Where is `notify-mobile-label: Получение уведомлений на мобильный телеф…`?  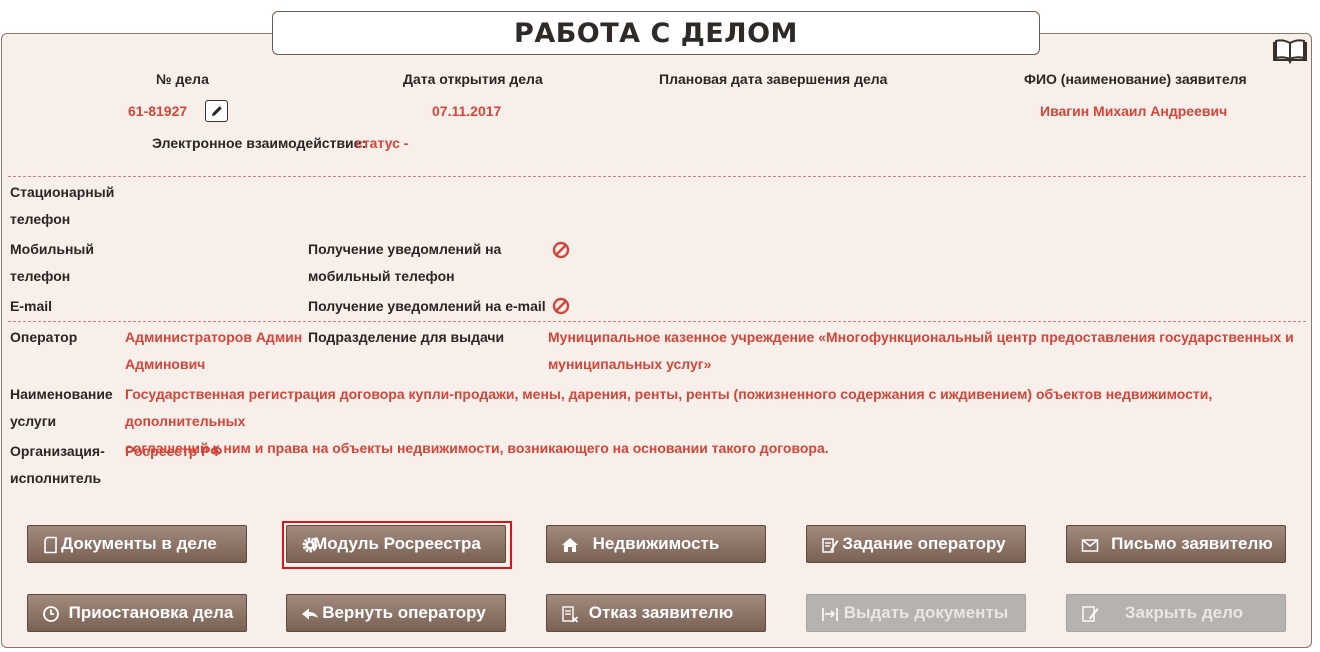
notify-mobile-label: Получение уведомлений на мобильный телеф… is located at coordinates (404, 263).